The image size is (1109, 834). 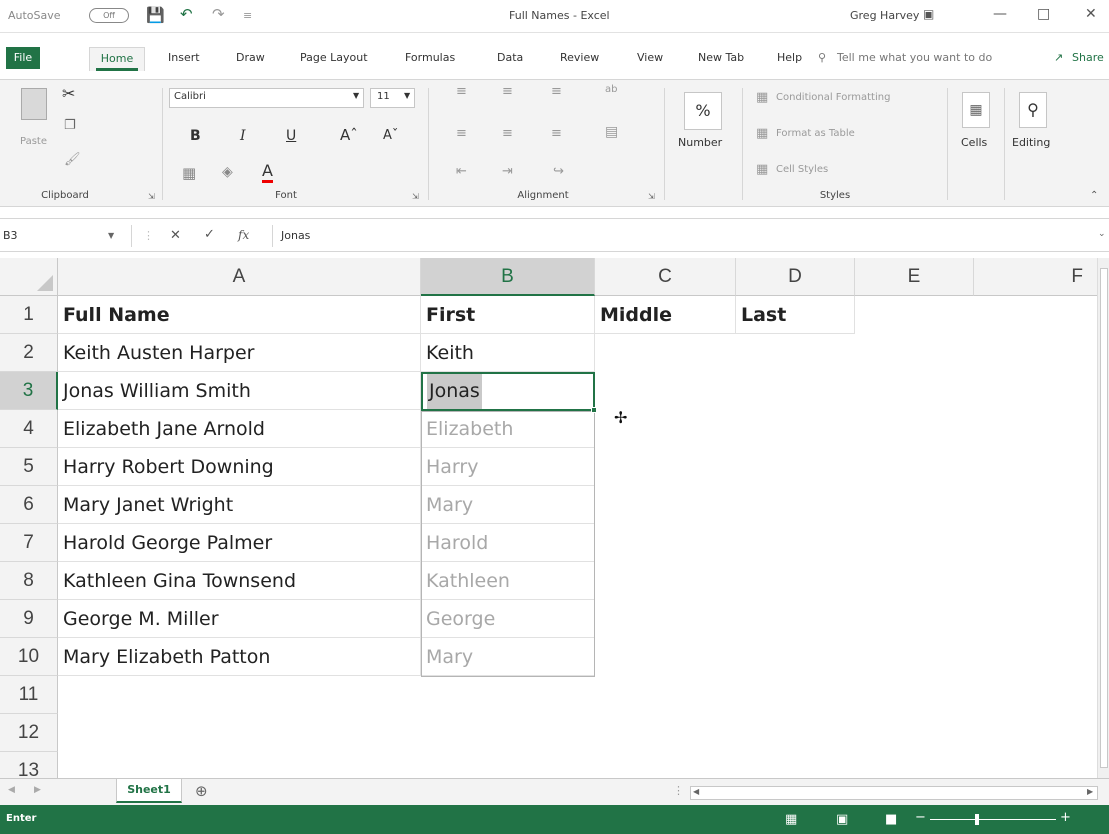 I want to click on tab-splitter-icon: ⋮, so click(x=678, y=790).